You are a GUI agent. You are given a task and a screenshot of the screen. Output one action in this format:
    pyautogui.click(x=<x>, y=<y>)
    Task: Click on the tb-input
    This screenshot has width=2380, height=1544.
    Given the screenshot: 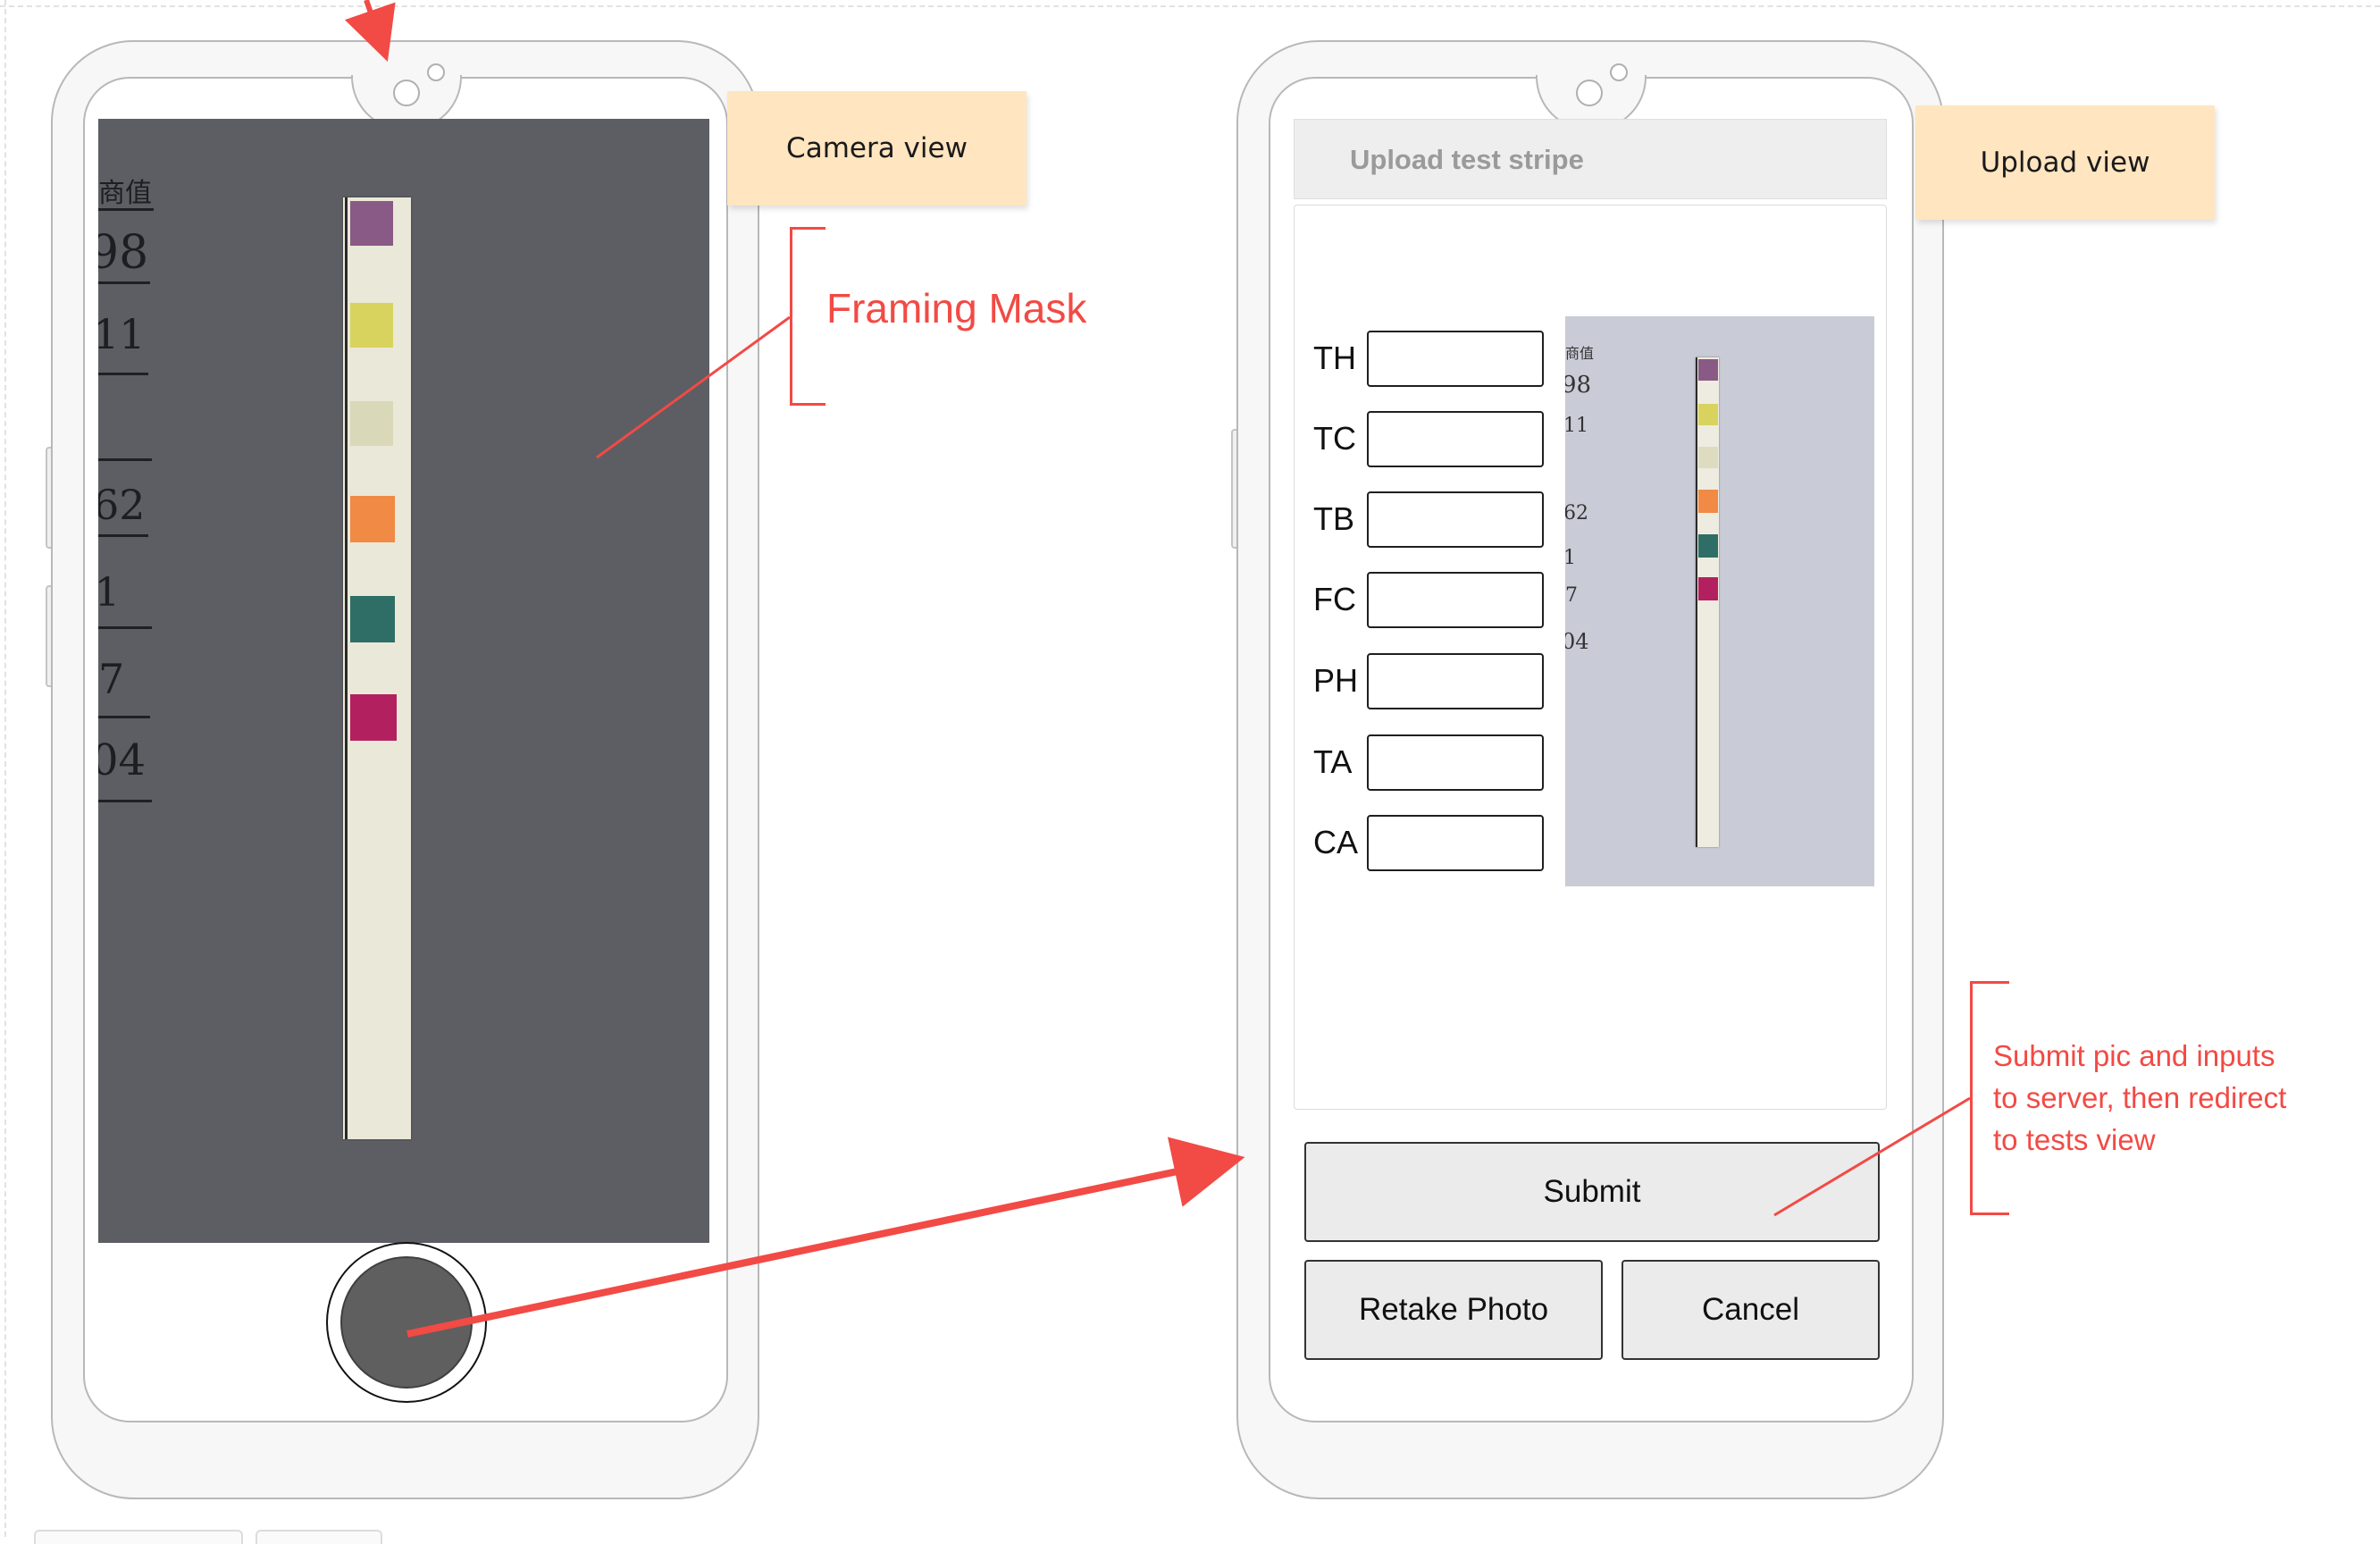 What is the action you would take?
    pyautogui.click(x=1456, y=519)
    